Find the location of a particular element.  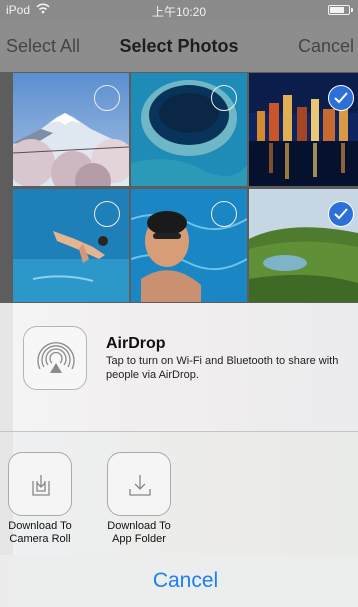

download-camera-roll-button: Download To Camera Roll is located at coordinates (40, 499).